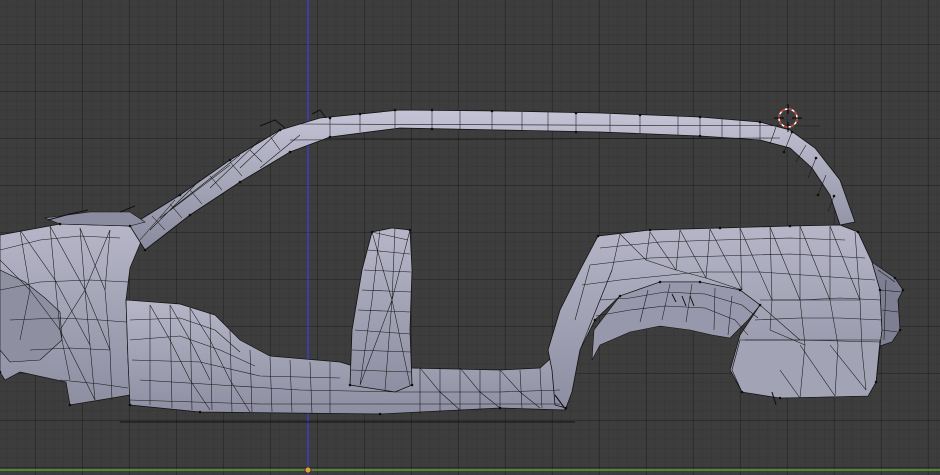 This screenshot has width=940, height=475. Describe the element at coordinates (308, 470) in the screenshot. I see `object-origin-dot` at that location.